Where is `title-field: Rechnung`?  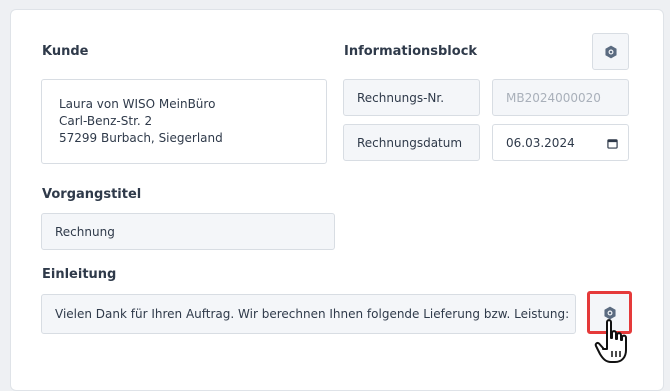 title-field: Rechnung is located at coordinates (188, 231).